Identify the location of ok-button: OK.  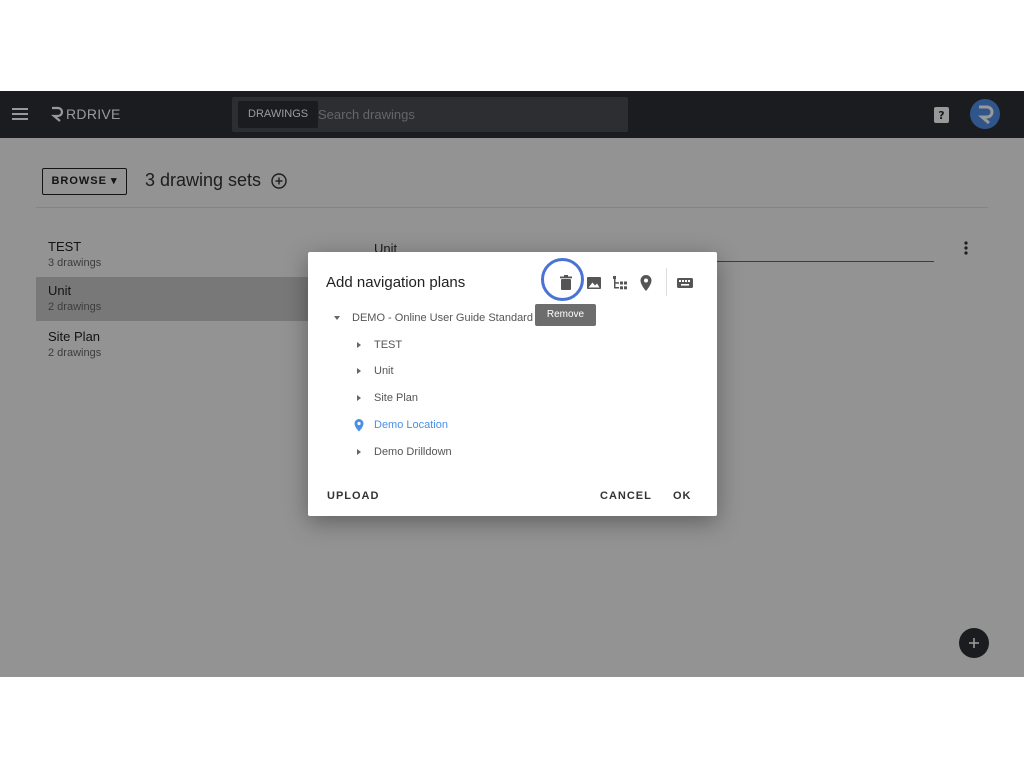
(682, 496).